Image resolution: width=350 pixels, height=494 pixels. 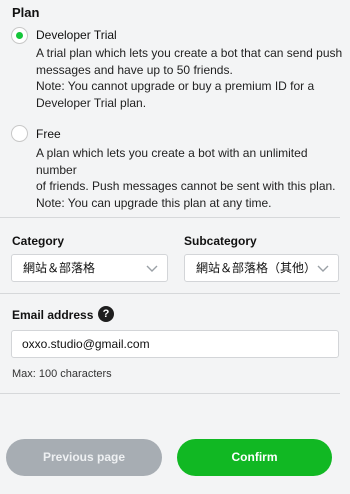 I want to click on subcategory-value: 網站＆部落格（其他）, so click(x=256, y=268).